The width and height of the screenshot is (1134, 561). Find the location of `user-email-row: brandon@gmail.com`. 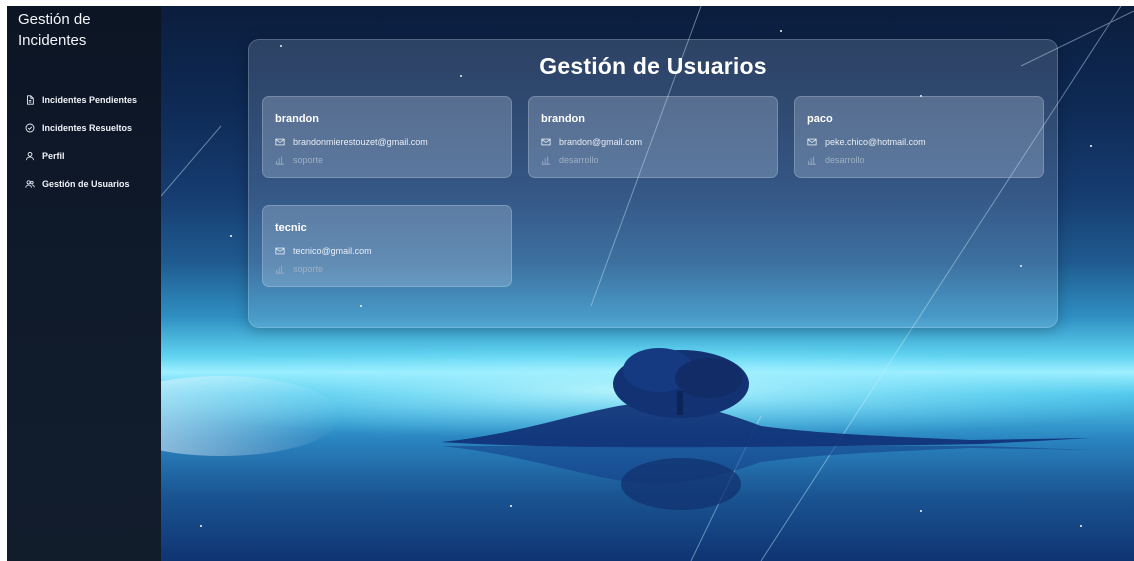

user-email-row: brandon@gmail.com is located at coordinates (591, 142).